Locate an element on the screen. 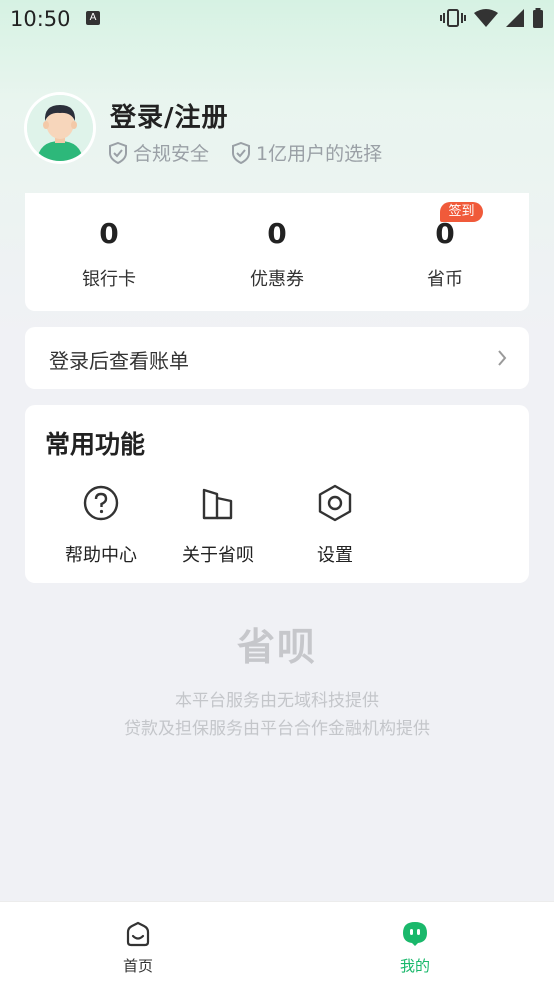 The width and height of the screenshot is (554, 985). tab-label: 首页 is located at coordinates (137, 966).